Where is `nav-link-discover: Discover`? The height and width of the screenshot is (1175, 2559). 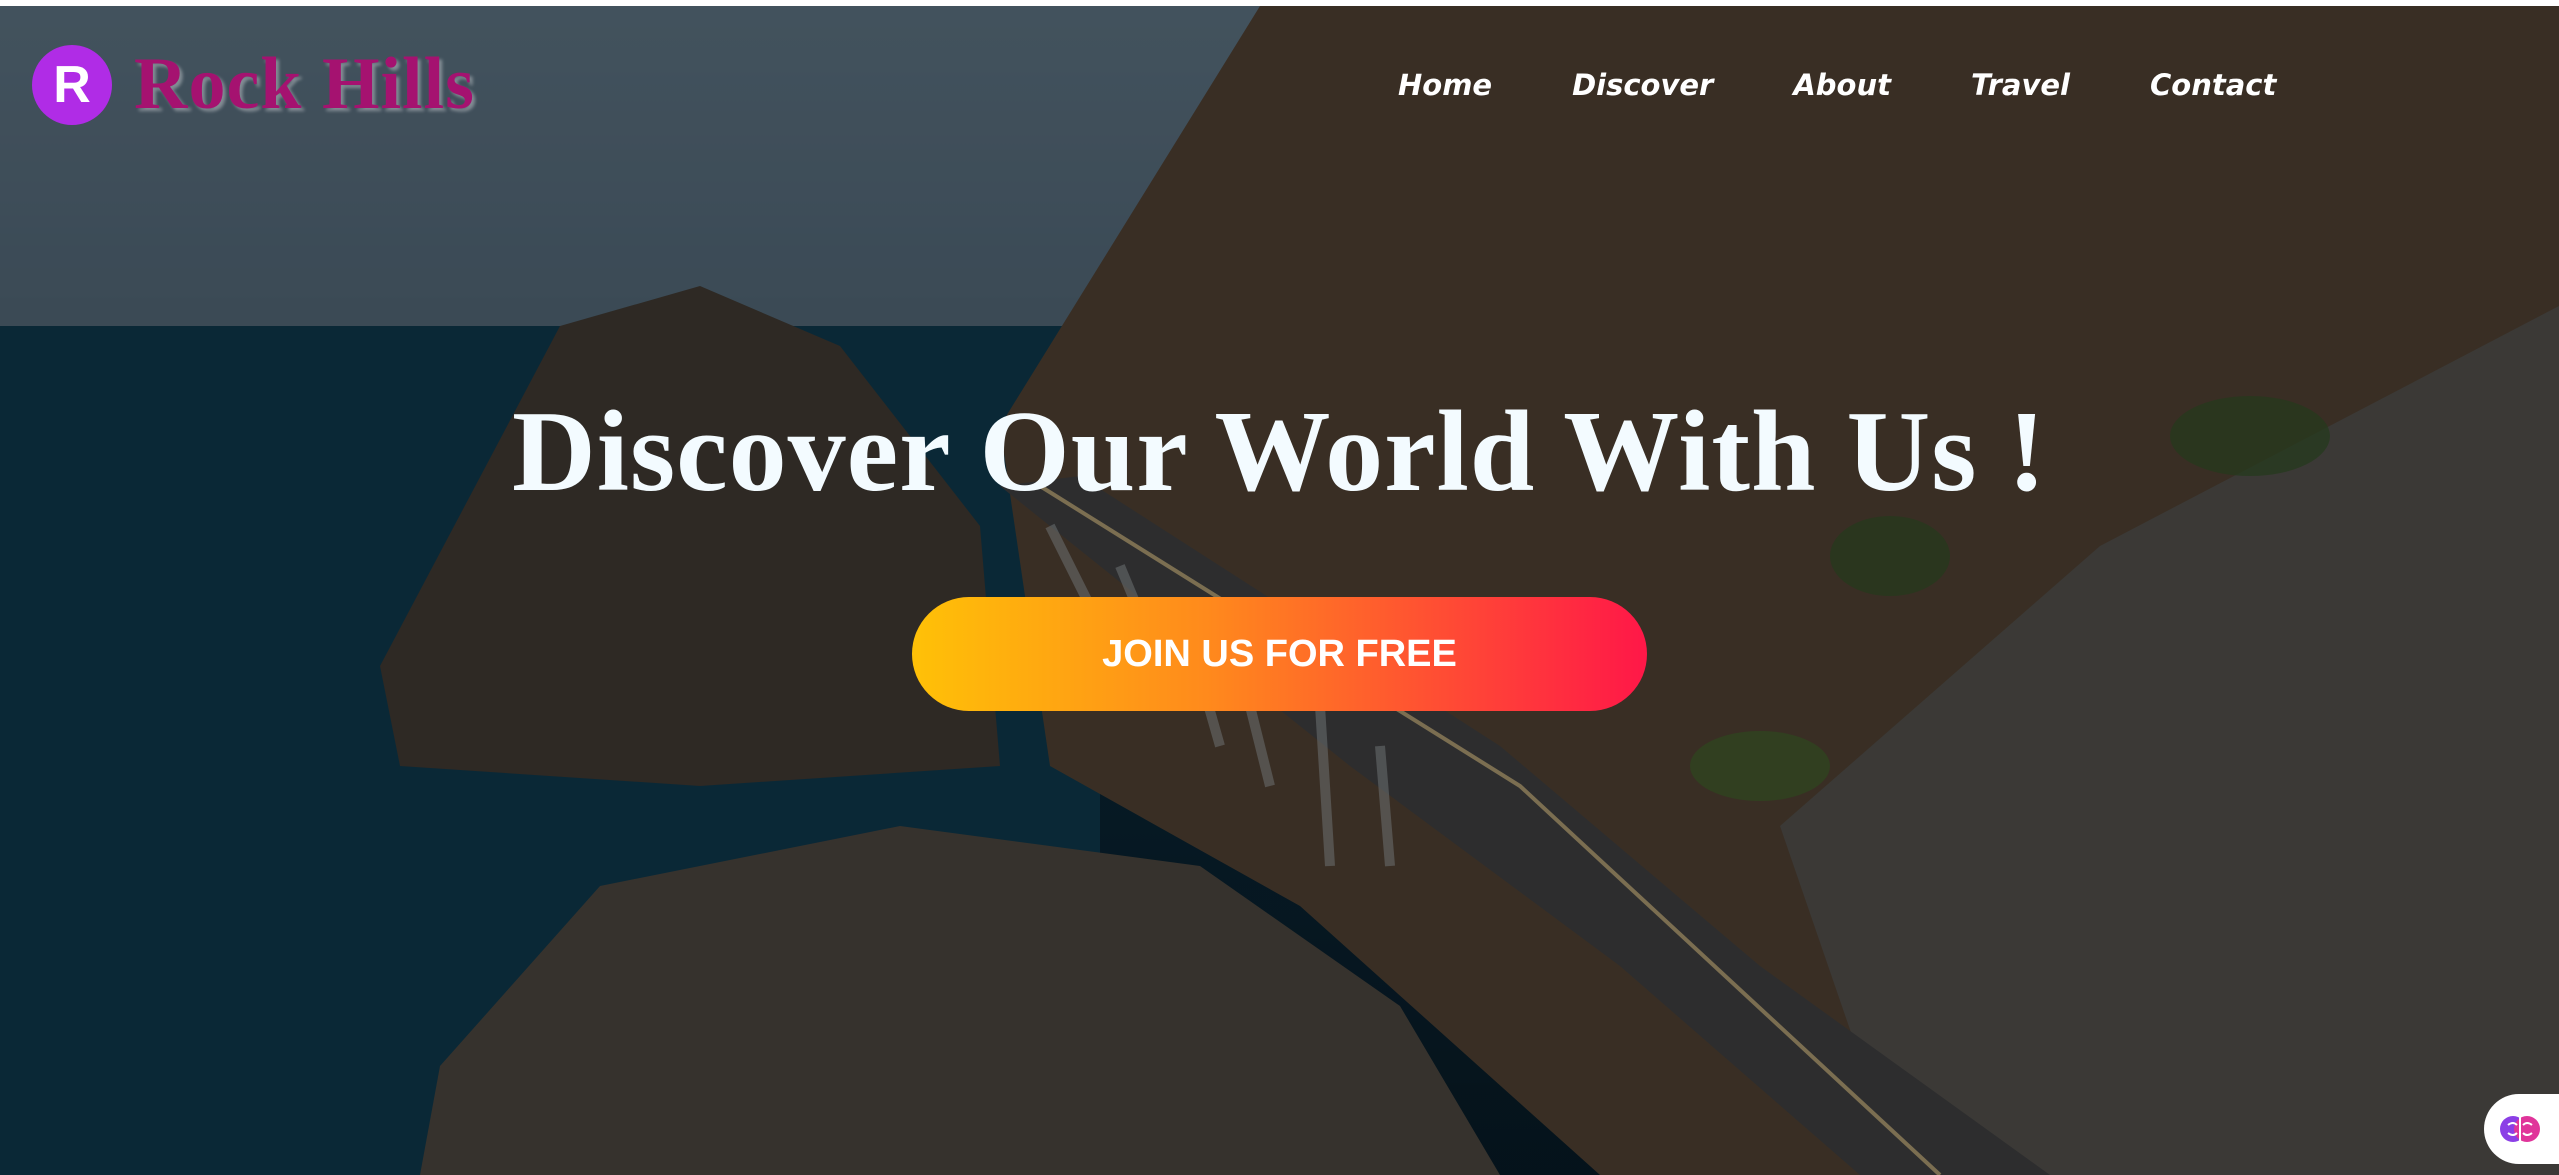
nav-link-discover: Discover is located at coordinates (1642, 85).